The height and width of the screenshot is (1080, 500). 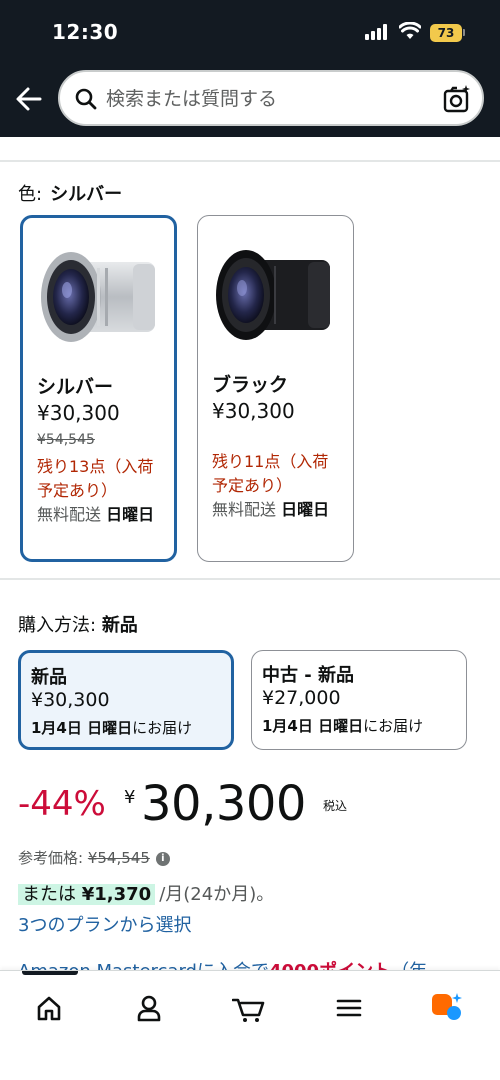 I want to click on bottom-nav, so click(x=250, y=1025).